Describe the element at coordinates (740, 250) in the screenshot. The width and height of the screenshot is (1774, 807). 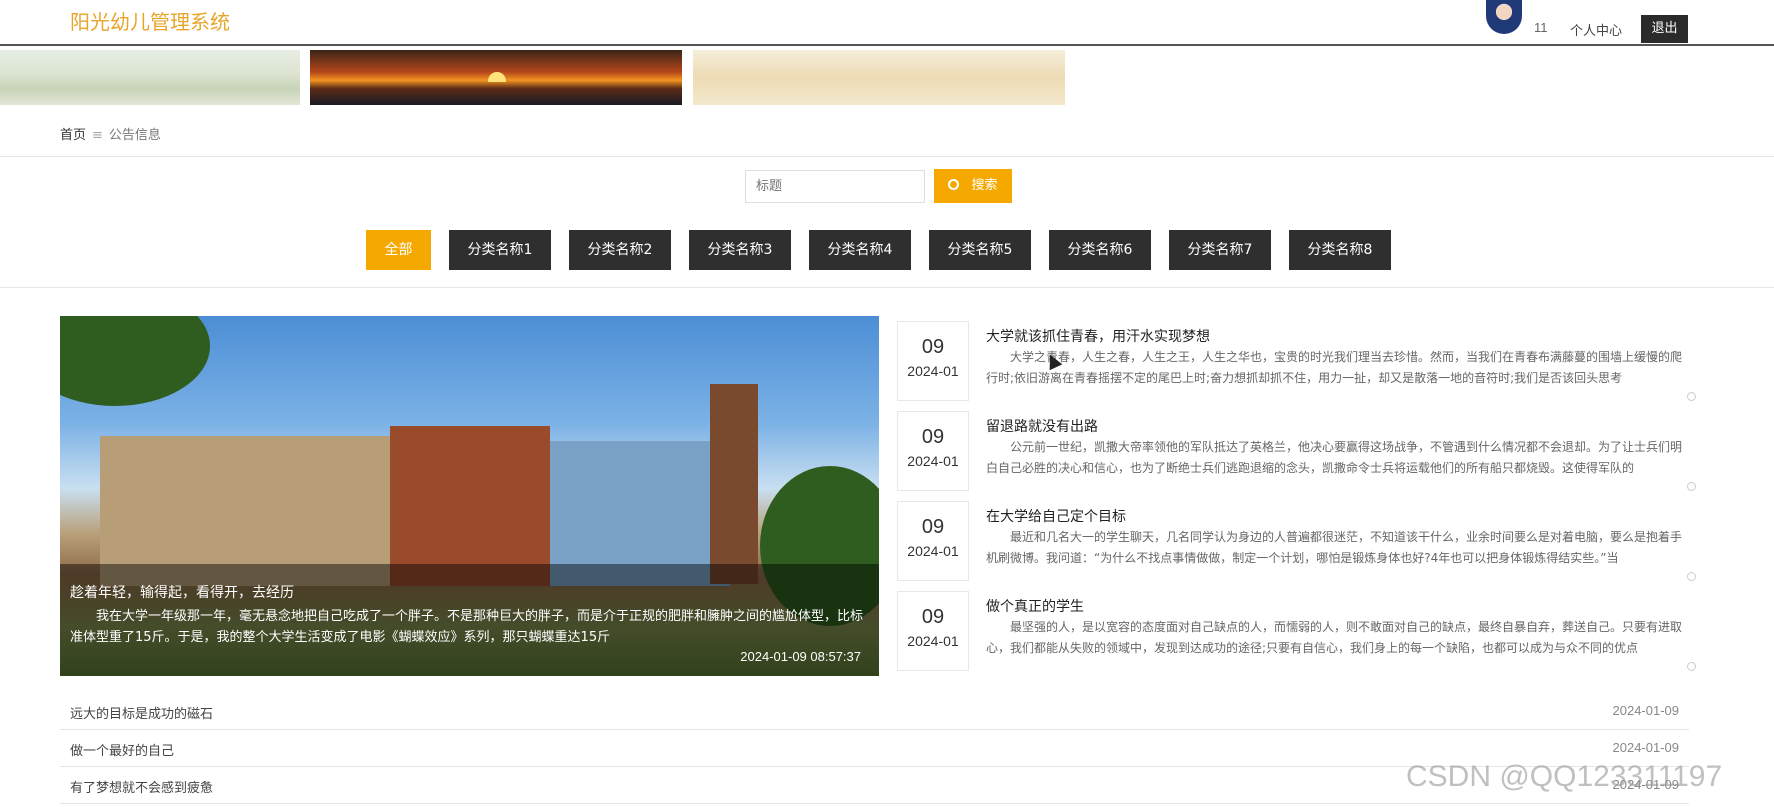
I see `category-tab-3: 分类名称3` at that location.